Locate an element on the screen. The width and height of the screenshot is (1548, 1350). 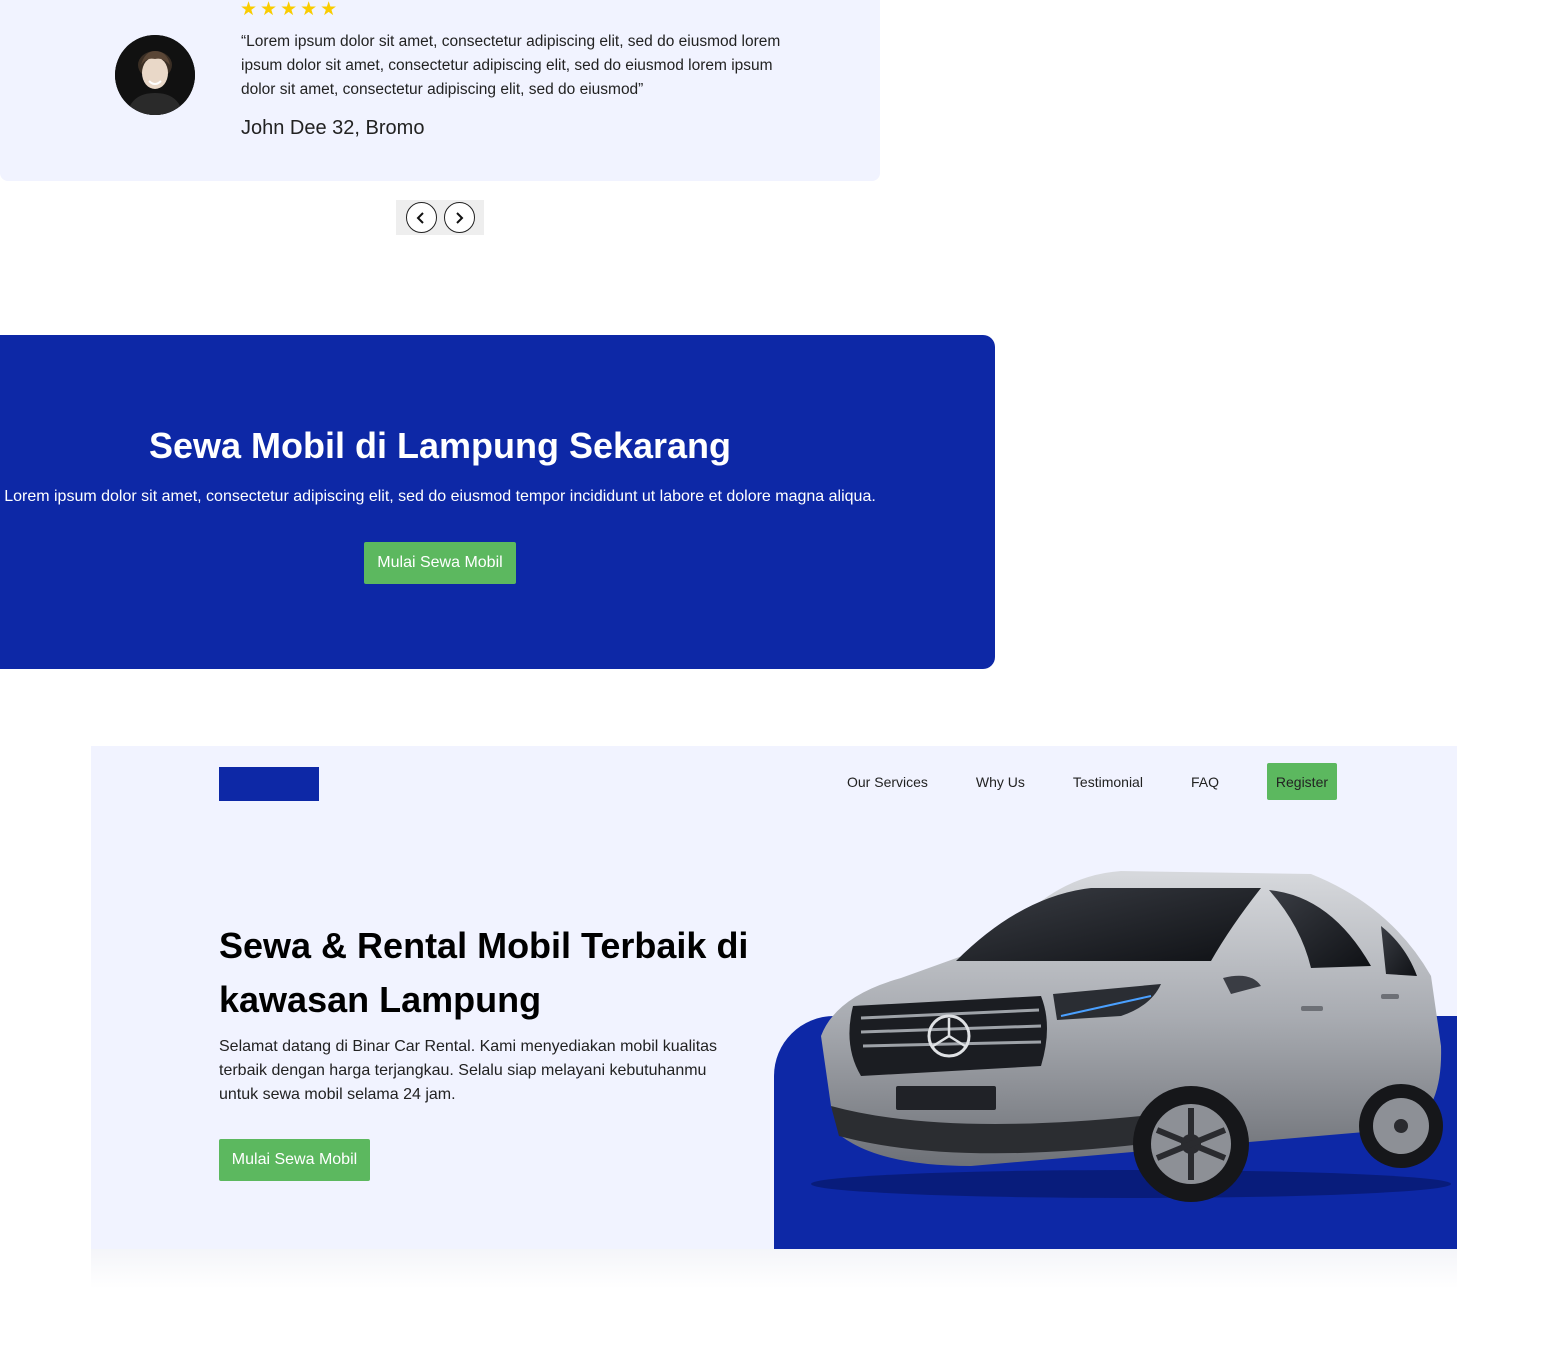
logo is located at coordinates (269, 784).